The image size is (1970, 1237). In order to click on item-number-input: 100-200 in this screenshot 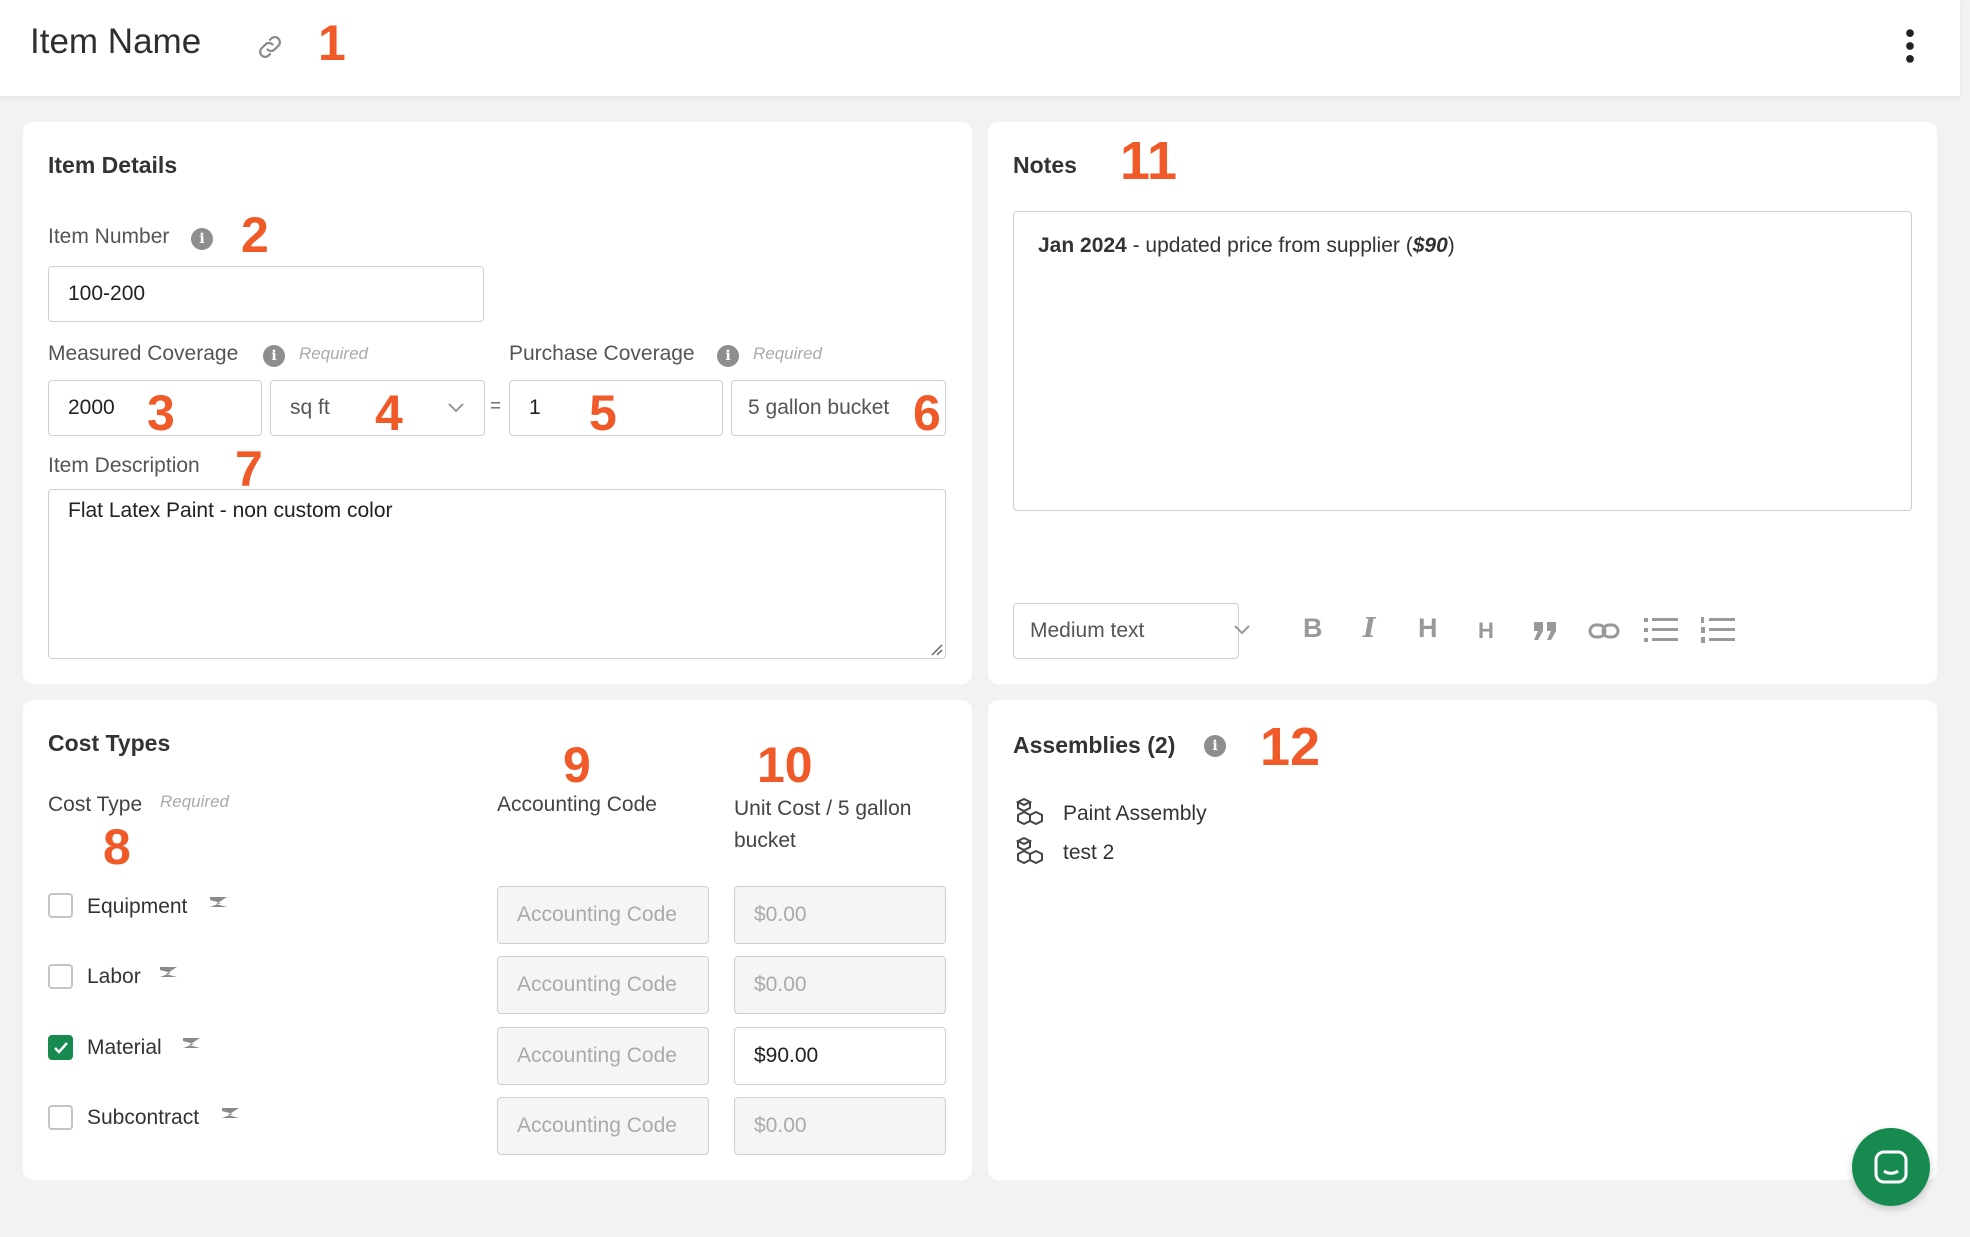, I will do `click(266, 294)`.